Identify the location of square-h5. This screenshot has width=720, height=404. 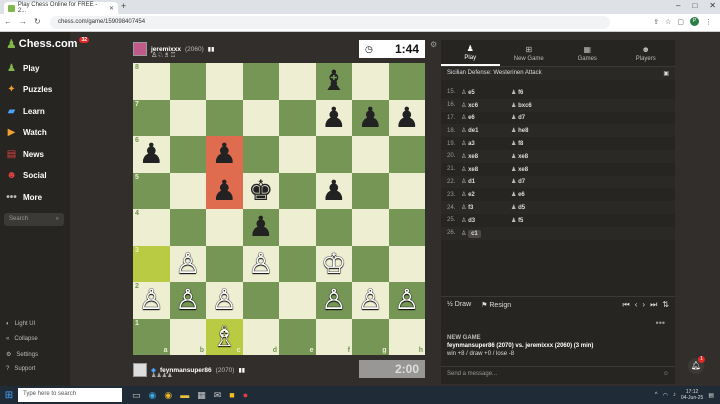
(406, 190).